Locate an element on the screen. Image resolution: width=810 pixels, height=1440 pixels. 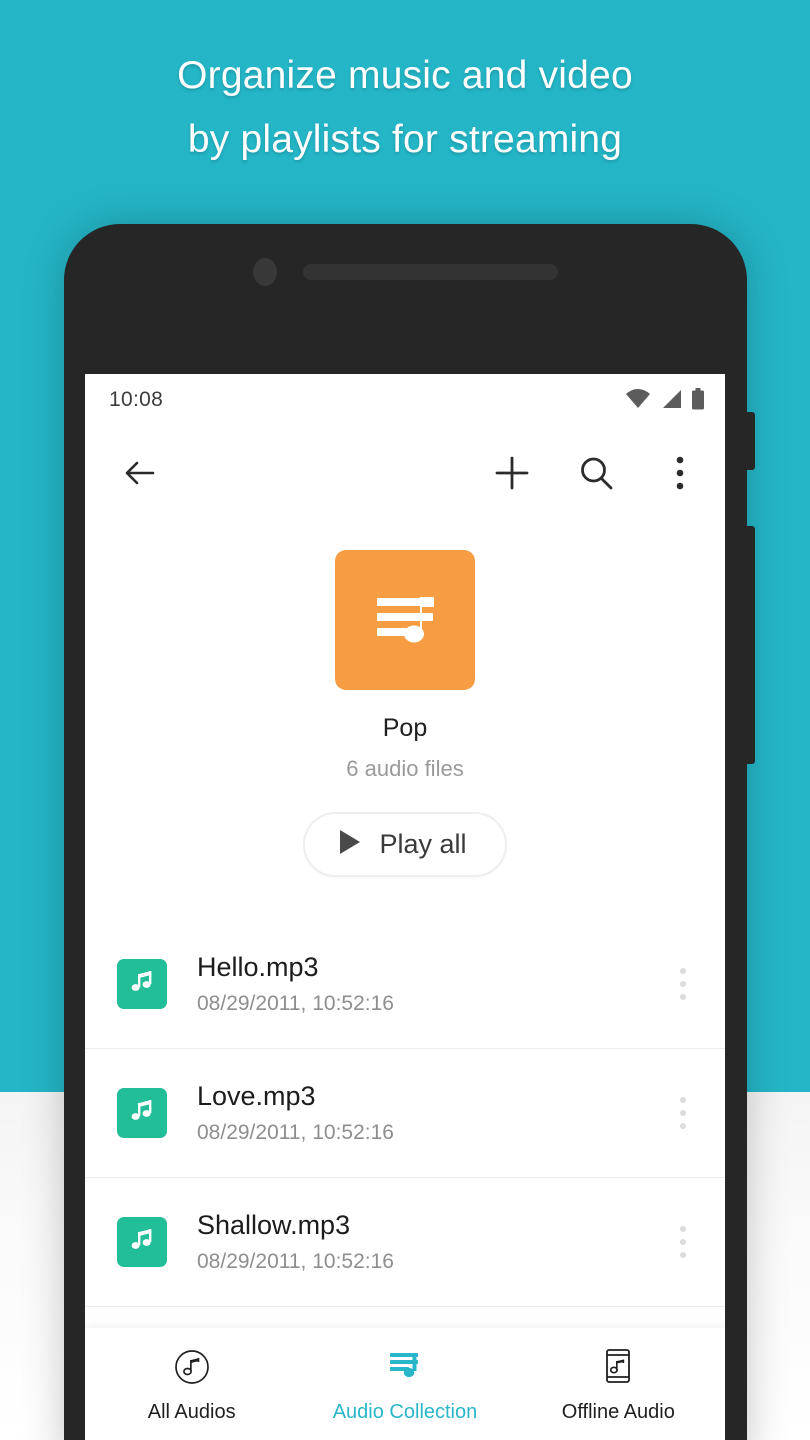
nav-item-offline-audio: Offline Audio is located at coordinates (618, 1384).